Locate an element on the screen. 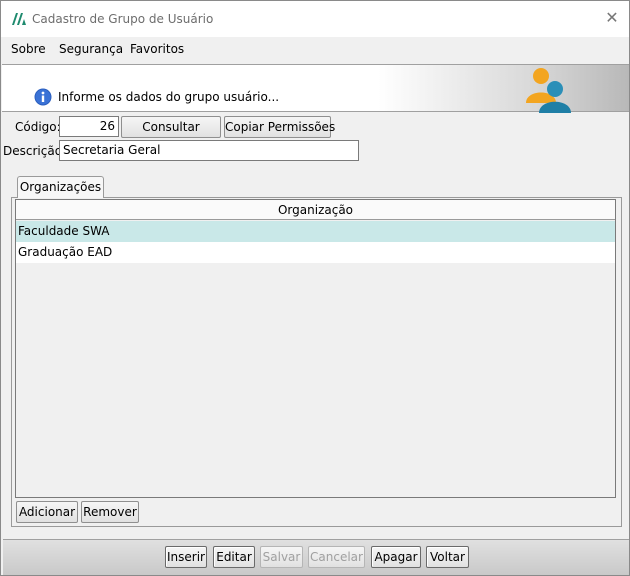 The image size is (630, 576). copiar-permissoes-button: Copiar Permissões is located at coordinates (279, 127).